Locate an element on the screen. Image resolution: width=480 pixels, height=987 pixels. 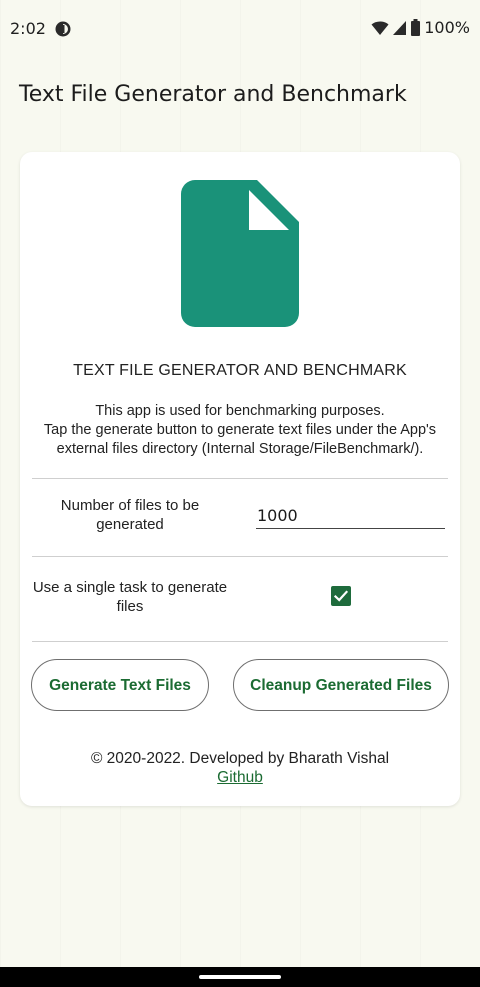
github-link: Github is located at coordinates (240, 777).